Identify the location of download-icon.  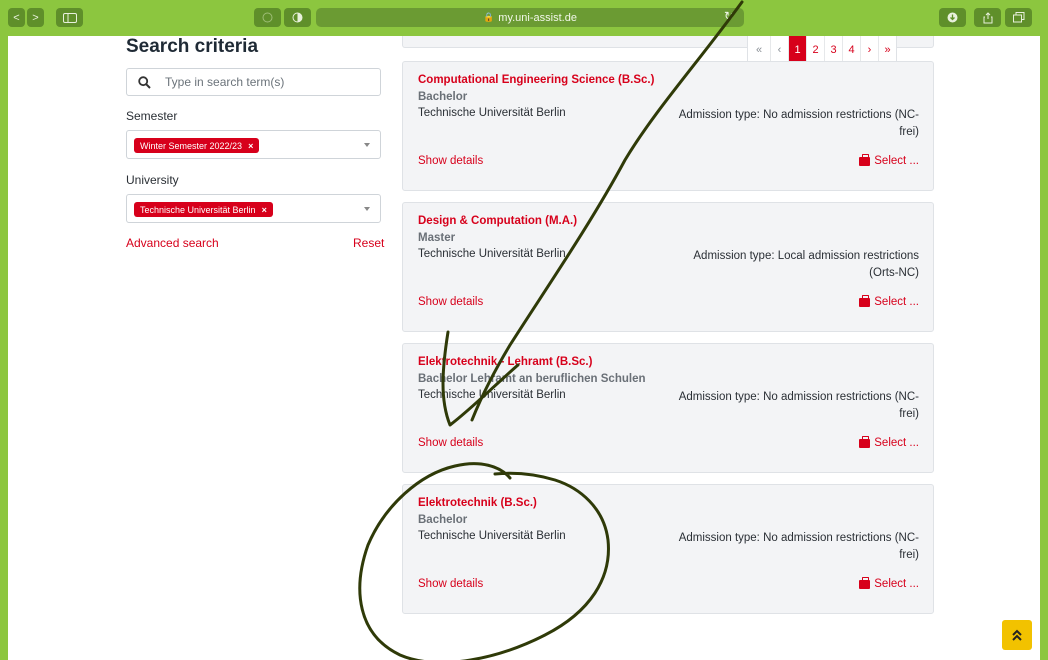
(952, 17).